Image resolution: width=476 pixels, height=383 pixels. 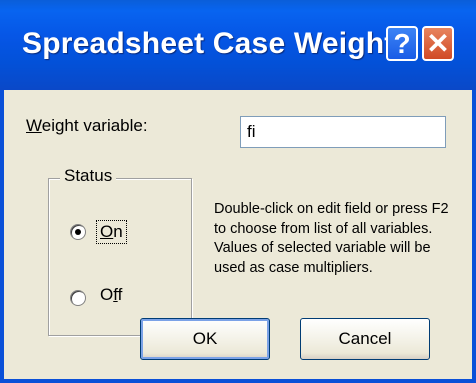 I want to click on status-off-radio, so click(x=78, y=298).